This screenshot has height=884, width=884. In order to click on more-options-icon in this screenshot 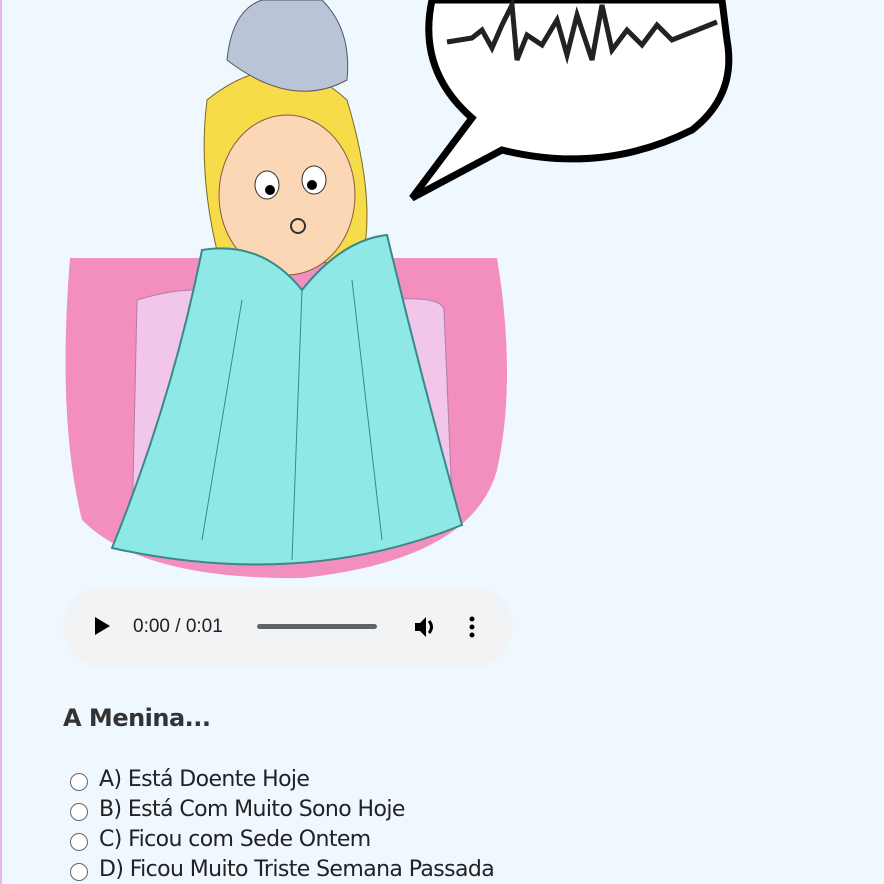, I will do `click(472, 627)`.